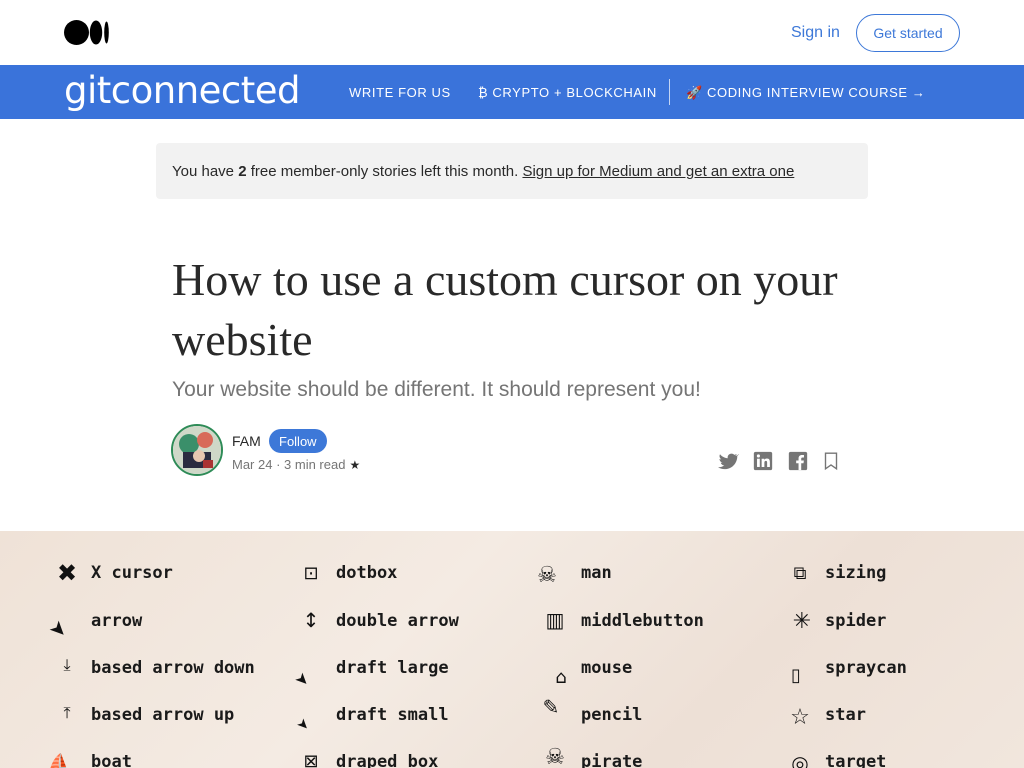 The image size is (1024, 768). I want to click on mouse-cursor-icon: ⌂, so click(561, 677).